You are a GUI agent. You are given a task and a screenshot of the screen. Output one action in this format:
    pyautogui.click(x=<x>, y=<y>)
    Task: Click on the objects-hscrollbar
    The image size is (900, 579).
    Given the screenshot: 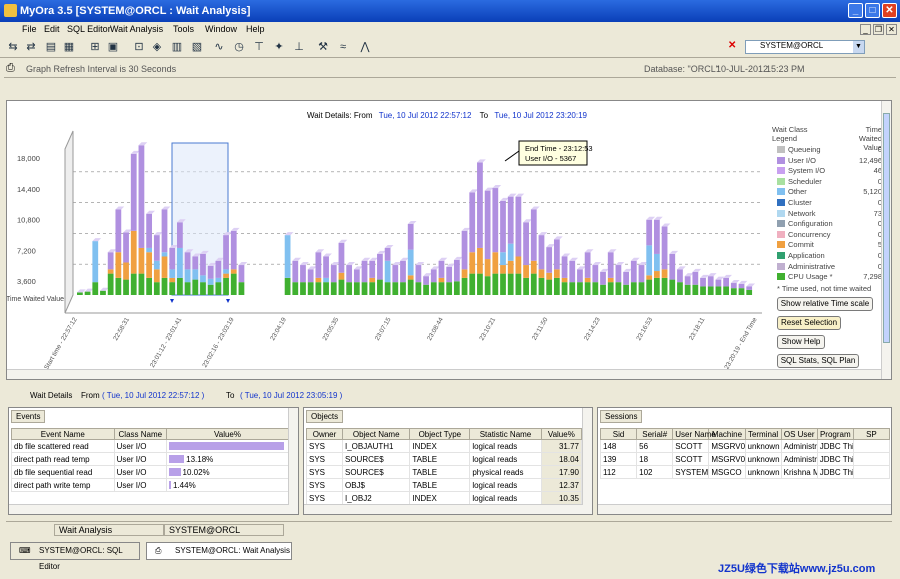 What is the action you would take?
    pyautogui.click(x=443, y=509)
    